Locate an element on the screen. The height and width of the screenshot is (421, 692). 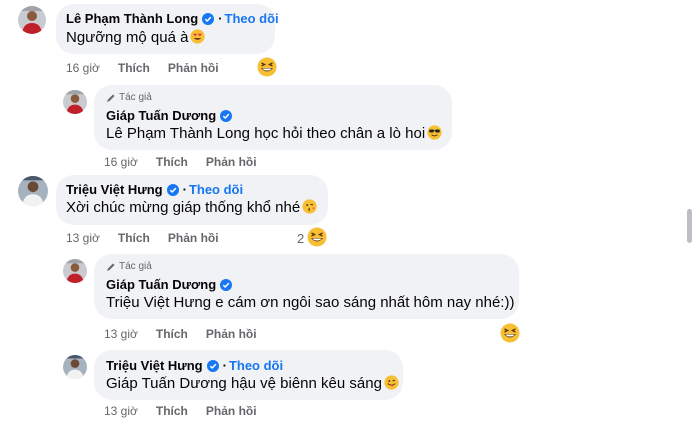
scrollbar is located at coordinates (689, 226).